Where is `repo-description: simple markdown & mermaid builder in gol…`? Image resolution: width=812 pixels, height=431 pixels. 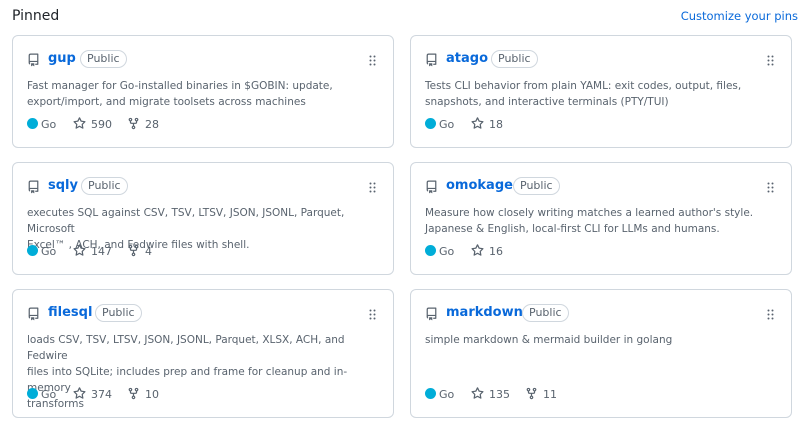
repo-description: simple markdown & mermaid builder in gol… is located at coordinates (601, 340).